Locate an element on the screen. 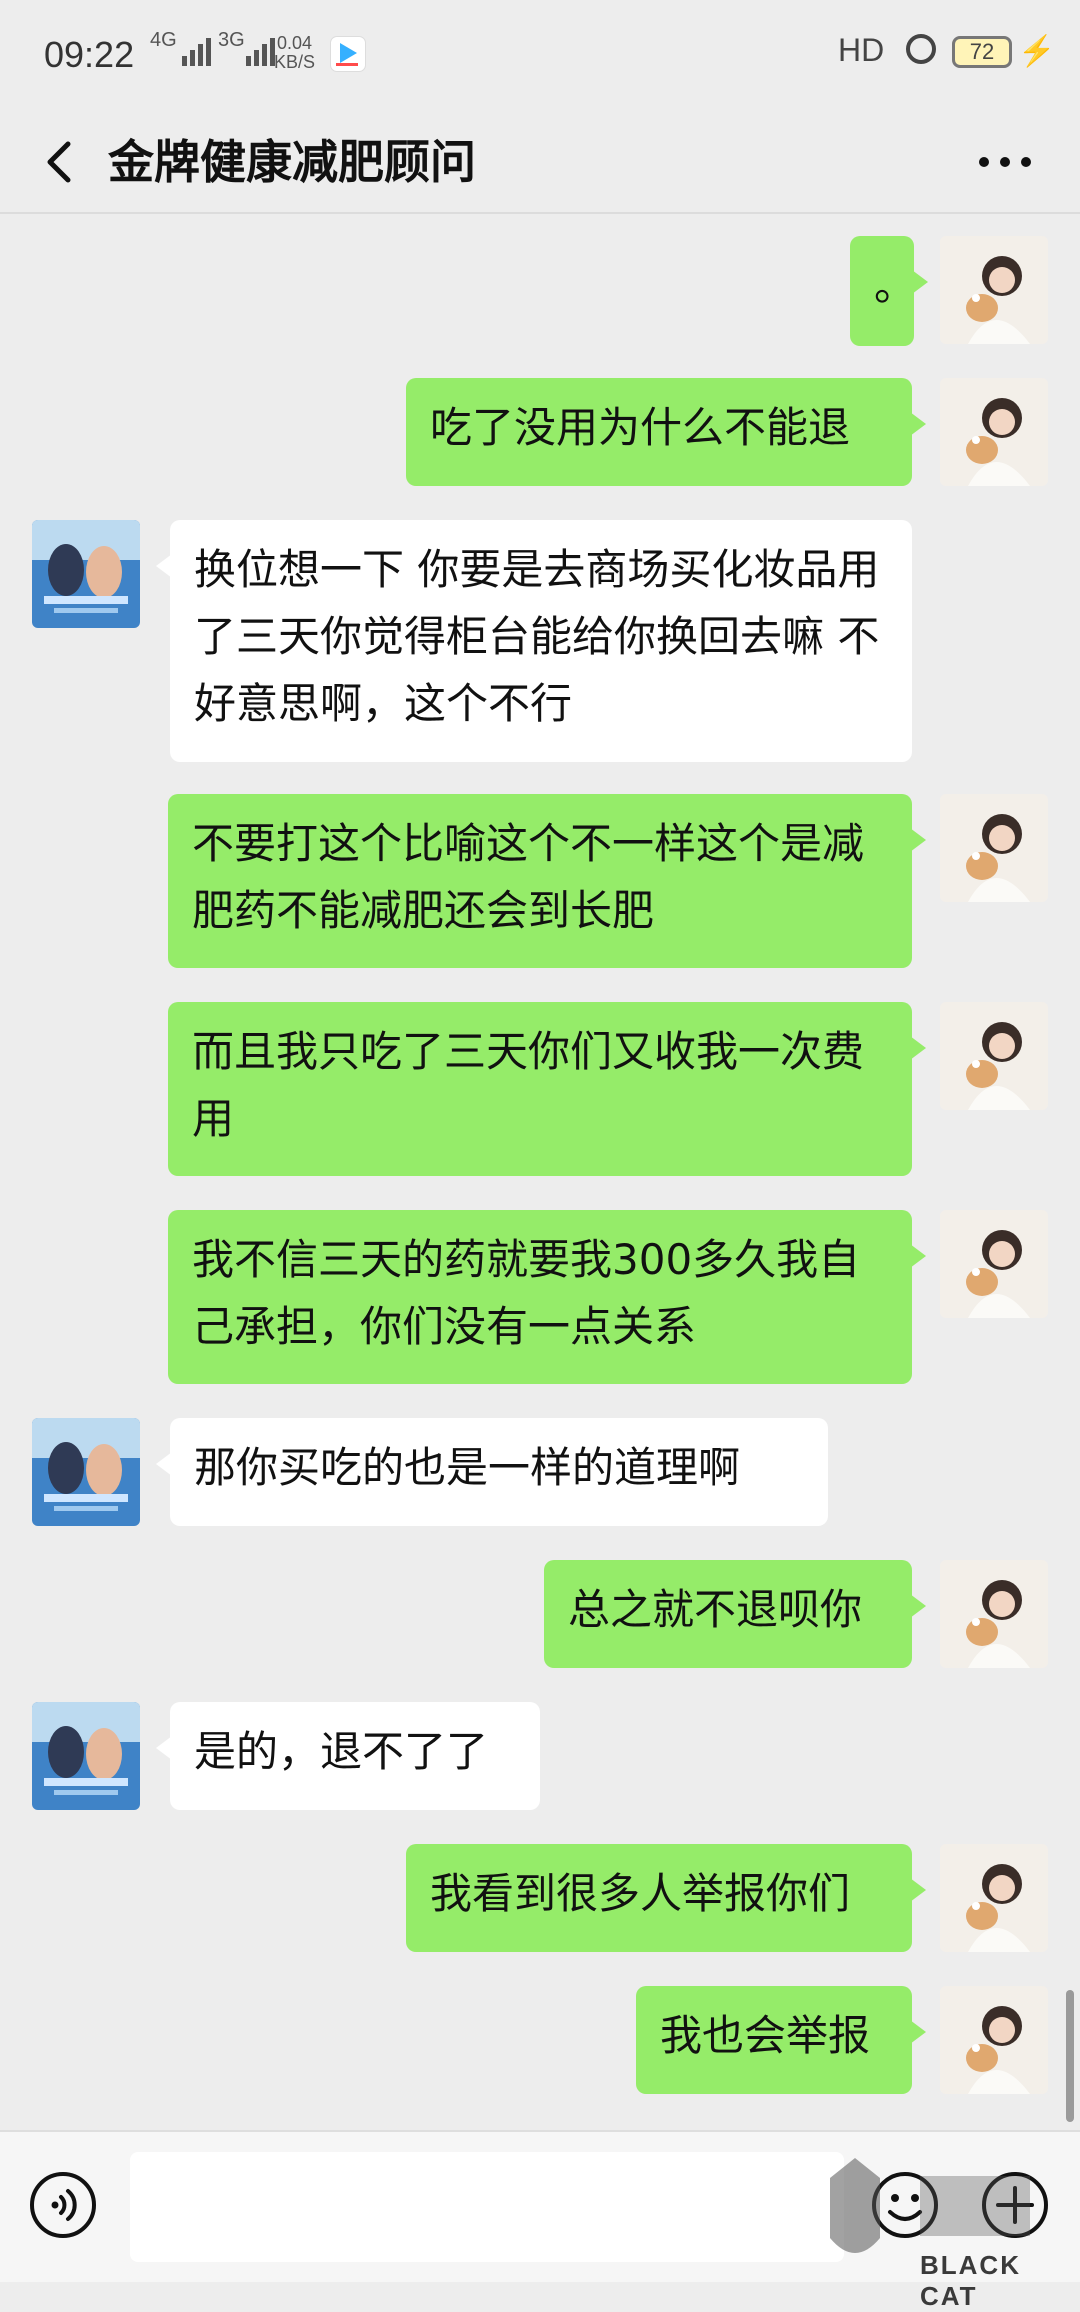 Image resolution: width=1080 pixels, height=2312 pixels. message-bubble-self: 我不信三天的药就要我300多久我自己承担，你们没有一点关系 is located at coordinates (547, 1297).